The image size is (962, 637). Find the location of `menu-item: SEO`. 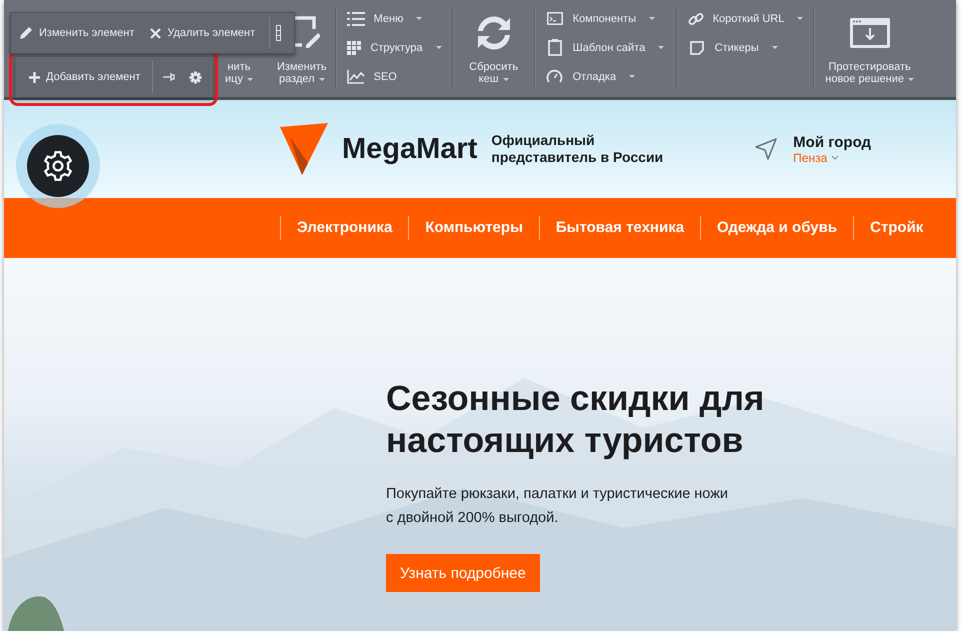

menu-item: SEO is located at coordinates (394, 76).